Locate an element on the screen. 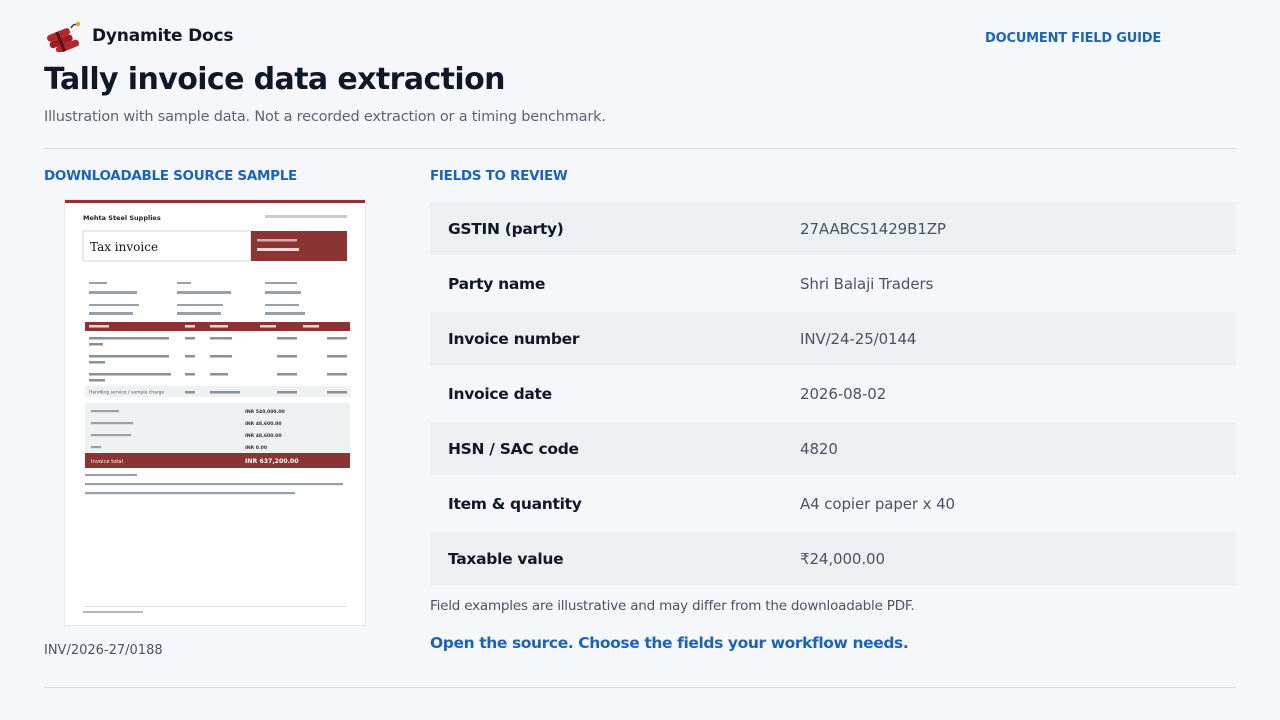 This screenshot has width=1280, height=720. field-value: 27AABCS1429B1ZP is located at coordinates (873, 228).